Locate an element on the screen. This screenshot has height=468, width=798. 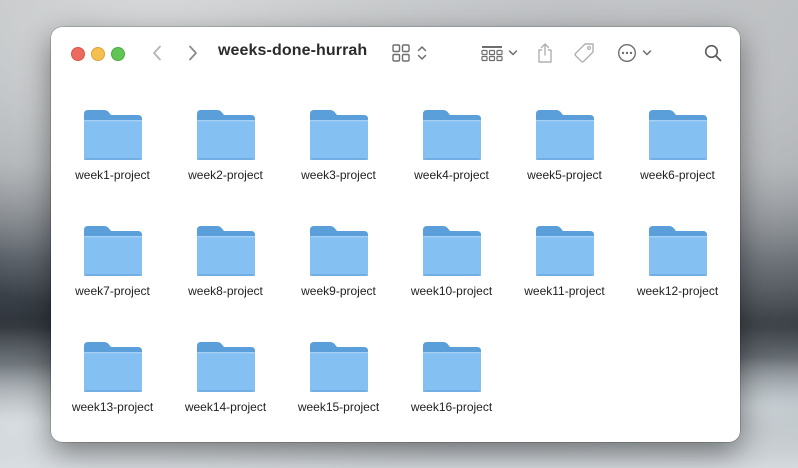
folder-label: week12-project is located at coordinates (677, 291).